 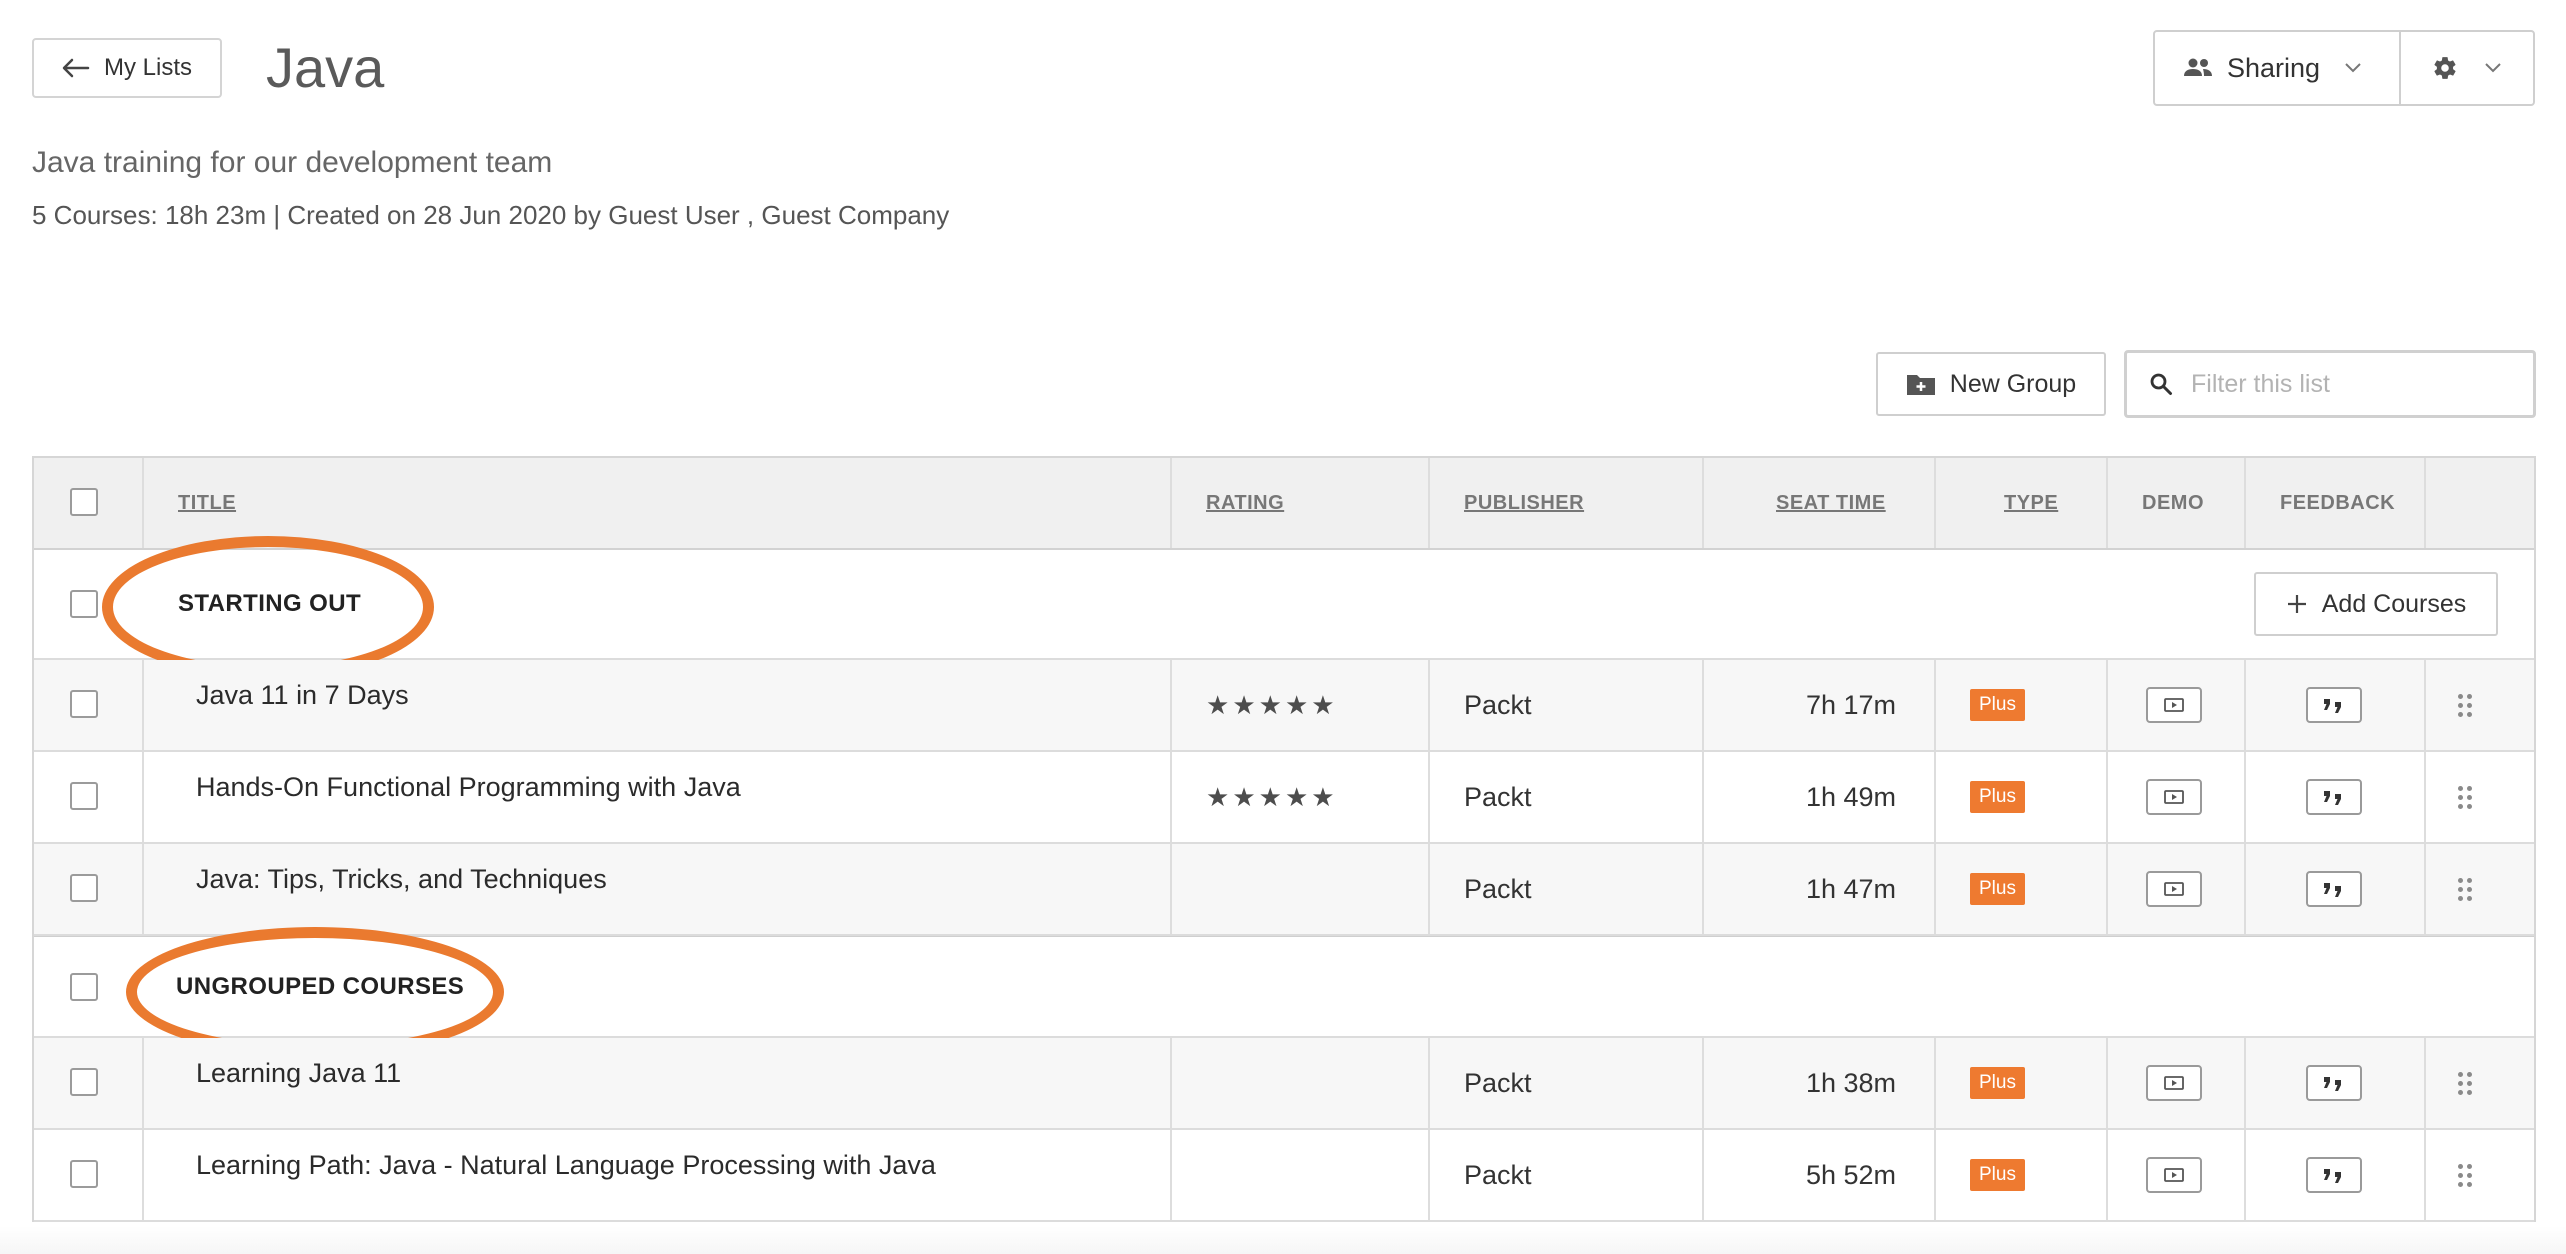 I want to click on column-header-title: TITLE, so click(x=207, y=503).